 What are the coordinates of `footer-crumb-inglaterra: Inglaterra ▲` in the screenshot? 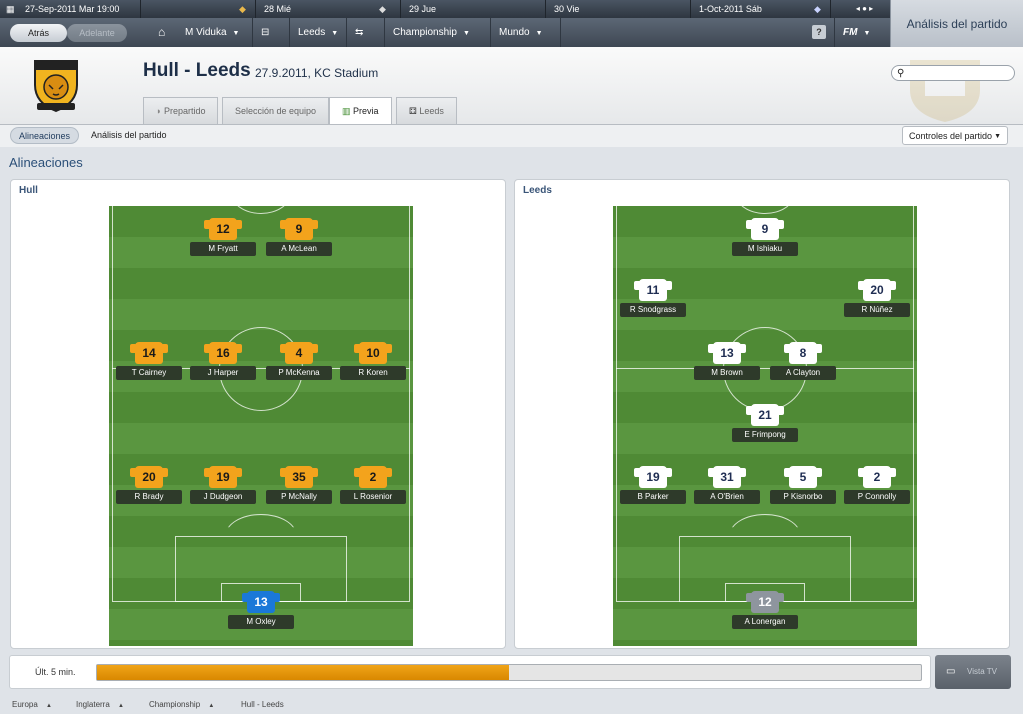 It's located at (100, 704).